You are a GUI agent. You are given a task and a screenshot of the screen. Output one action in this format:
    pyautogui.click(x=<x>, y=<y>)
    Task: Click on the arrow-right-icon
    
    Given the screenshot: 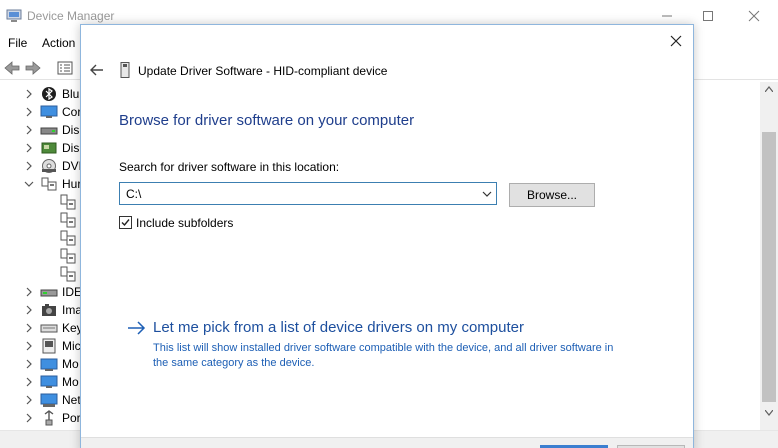 What is the action you would take?
    pyautogui.click(x=137, y=328)
    